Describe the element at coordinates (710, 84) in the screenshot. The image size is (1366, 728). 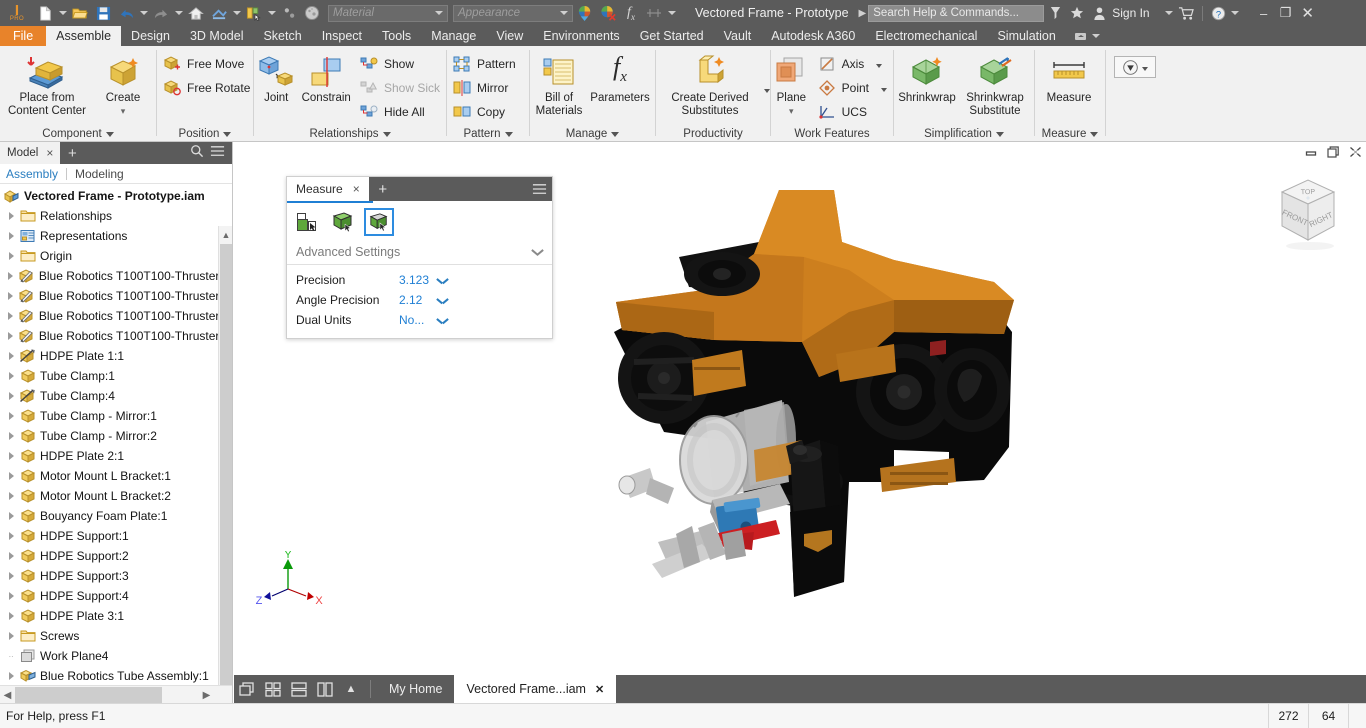
I see `create-derived-substitutes-button: Create Derived Substitutes` at that location.